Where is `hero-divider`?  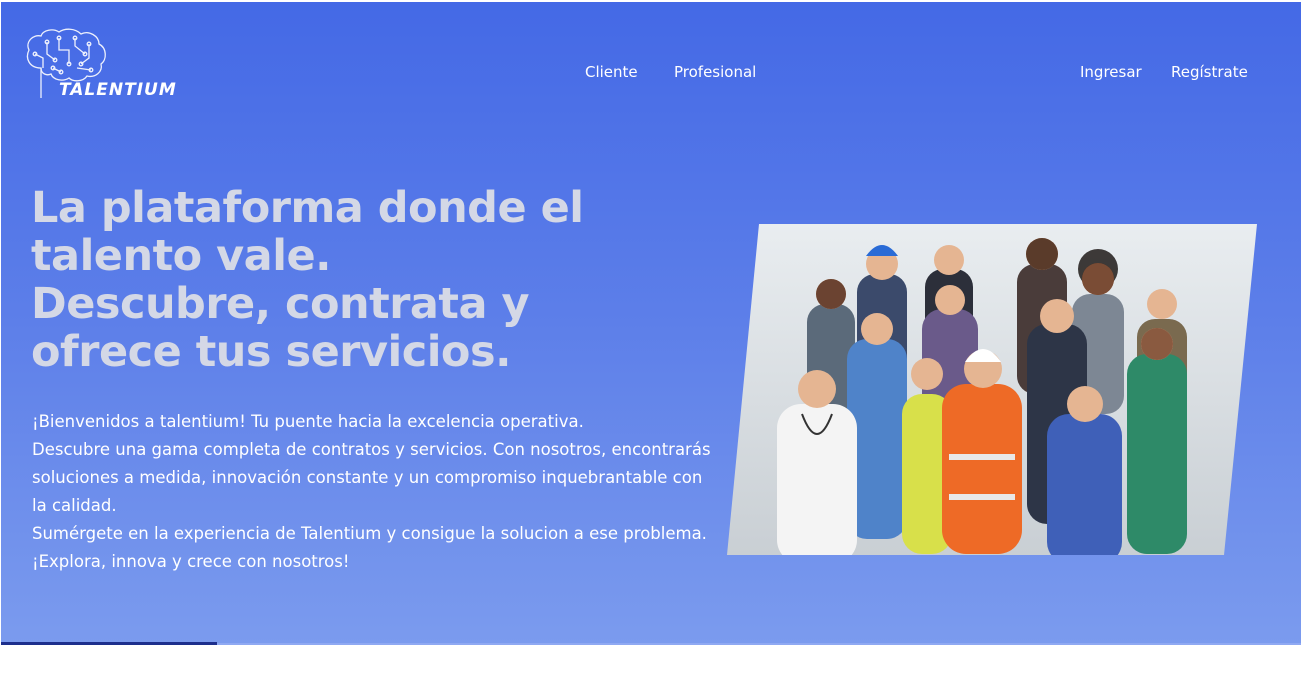
hero-divider is located at coordinates (759, 644).